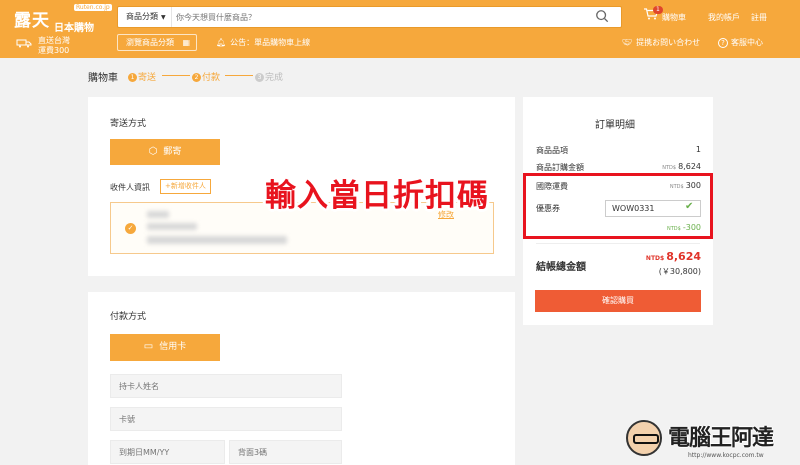 The width and height of the screenshot is (800, 465). What do you see at coordinates (130, 228) in the screenshot?
I see `check-icon: ✓` at bounding box center [130, 228].